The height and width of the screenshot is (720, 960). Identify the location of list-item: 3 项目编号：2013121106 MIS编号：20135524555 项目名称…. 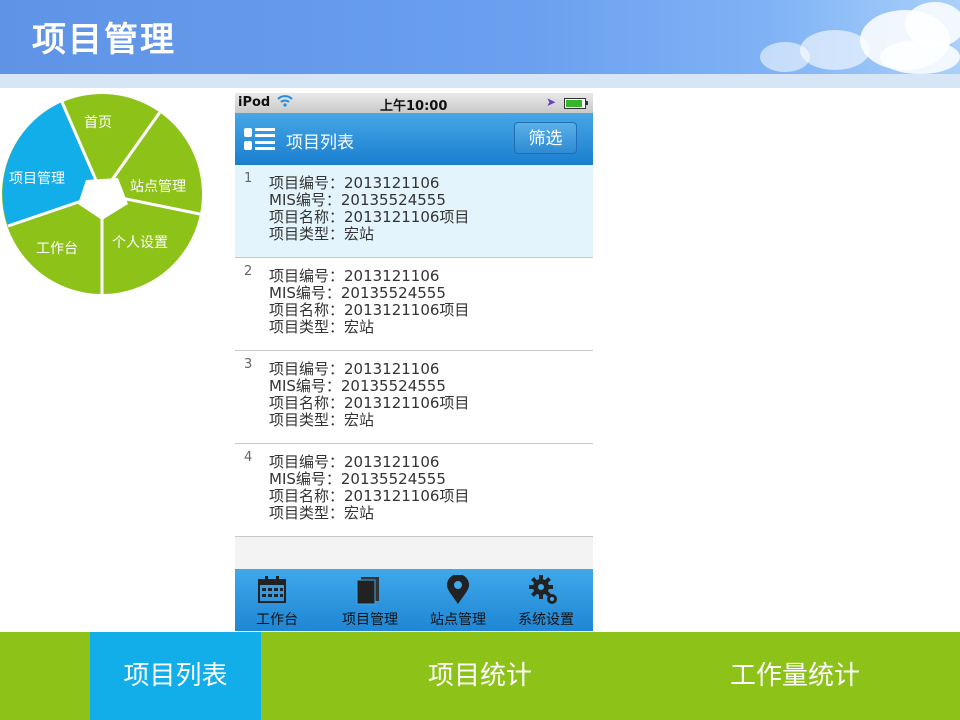
(414, 397).